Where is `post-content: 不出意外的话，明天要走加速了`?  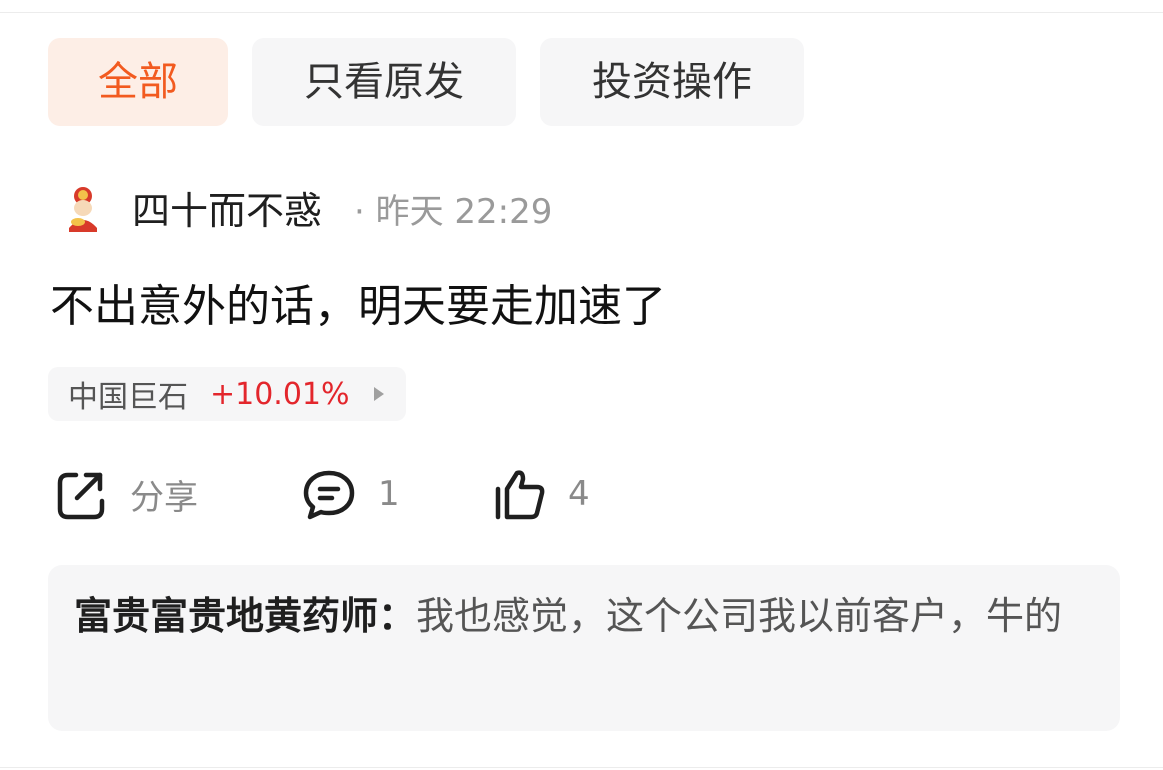 post-content: 不出意外的话，明天要走加速了 is located at coordinates (358, 306).